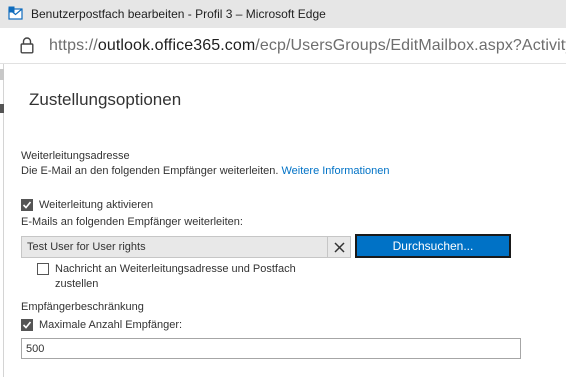  Describe the element at coordinates (105, 99) in the screenshot. I see `page-title: Zustellungsoptionen` at that location.